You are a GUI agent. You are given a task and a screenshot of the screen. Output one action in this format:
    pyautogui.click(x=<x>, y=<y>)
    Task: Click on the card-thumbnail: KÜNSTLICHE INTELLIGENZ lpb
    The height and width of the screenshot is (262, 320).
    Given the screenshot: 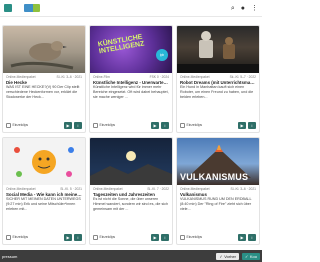 What is the action you would take?
    pyautogui.click(x=131, y=49)
    